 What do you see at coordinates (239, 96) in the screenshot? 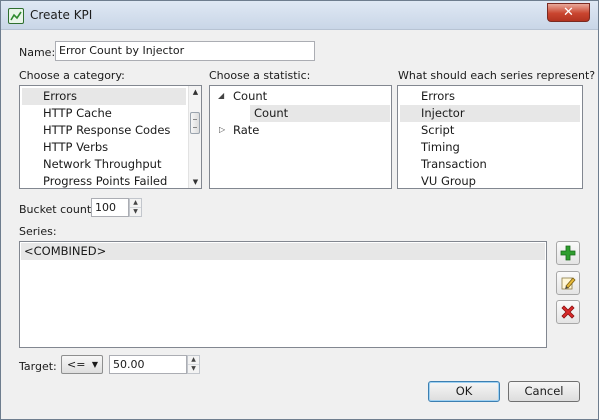
I see `statistic-node-count: Count` at bounding box center [239, 96].